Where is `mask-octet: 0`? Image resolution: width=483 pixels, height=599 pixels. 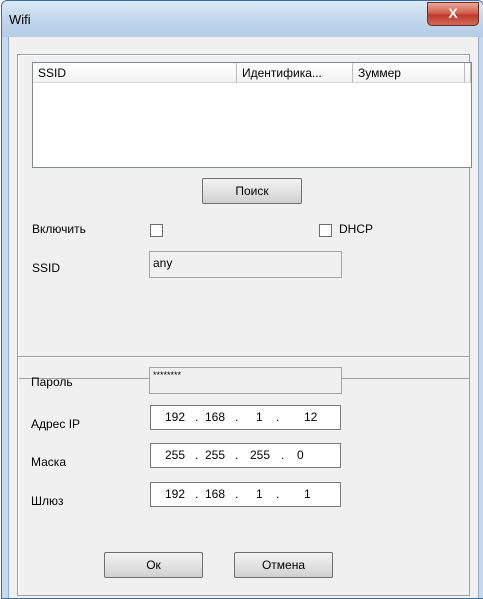 mask-octet: 0 is located at coordinates (300, 455).